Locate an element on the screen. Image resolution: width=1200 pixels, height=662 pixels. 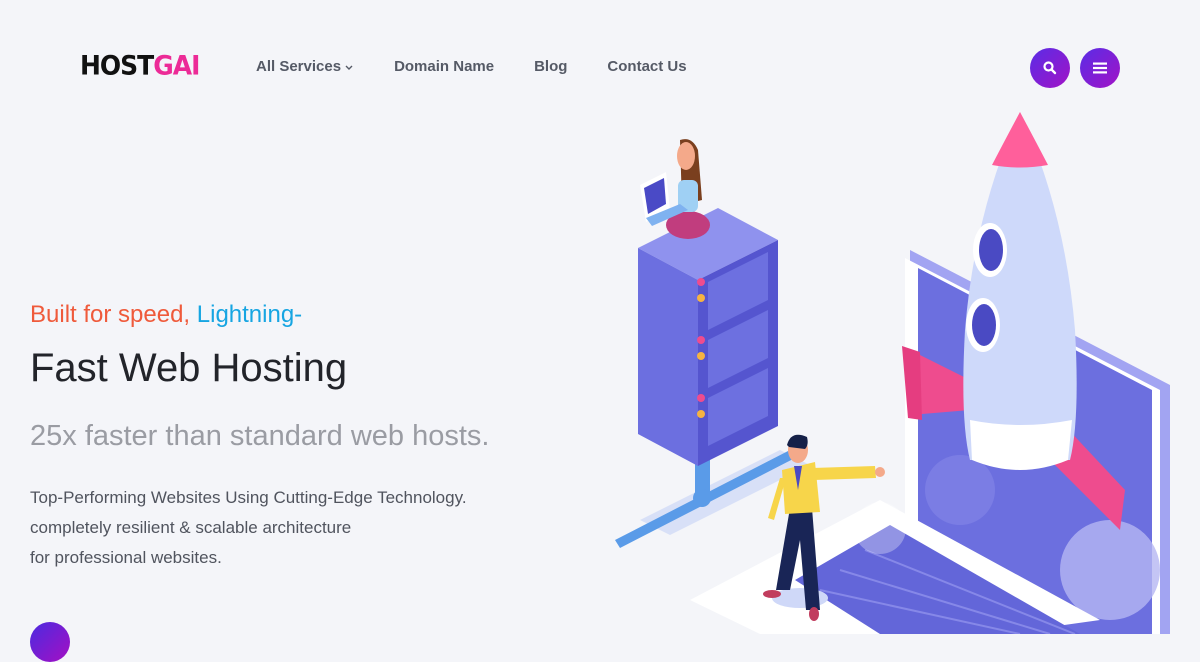
hero-tagline: Built for speed, Lightning- is located at coordinates (166, 315).